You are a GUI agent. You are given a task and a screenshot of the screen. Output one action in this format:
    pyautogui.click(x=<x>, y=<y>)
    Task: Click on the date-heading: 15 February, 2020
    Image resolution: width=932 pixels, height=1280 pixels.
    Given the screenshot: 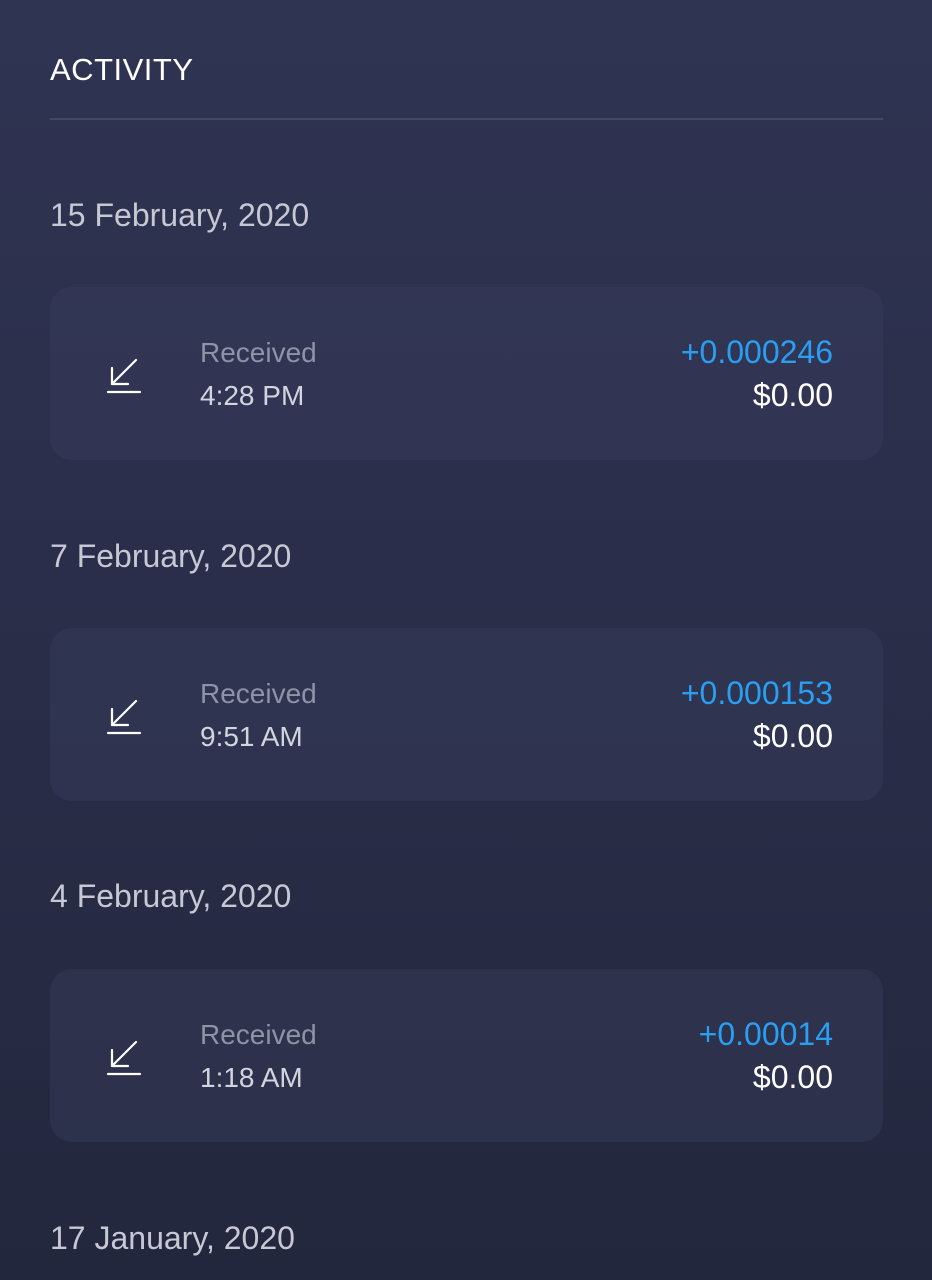 What is the action you would take?
    pyautogui.click(x=180, y=215)
    